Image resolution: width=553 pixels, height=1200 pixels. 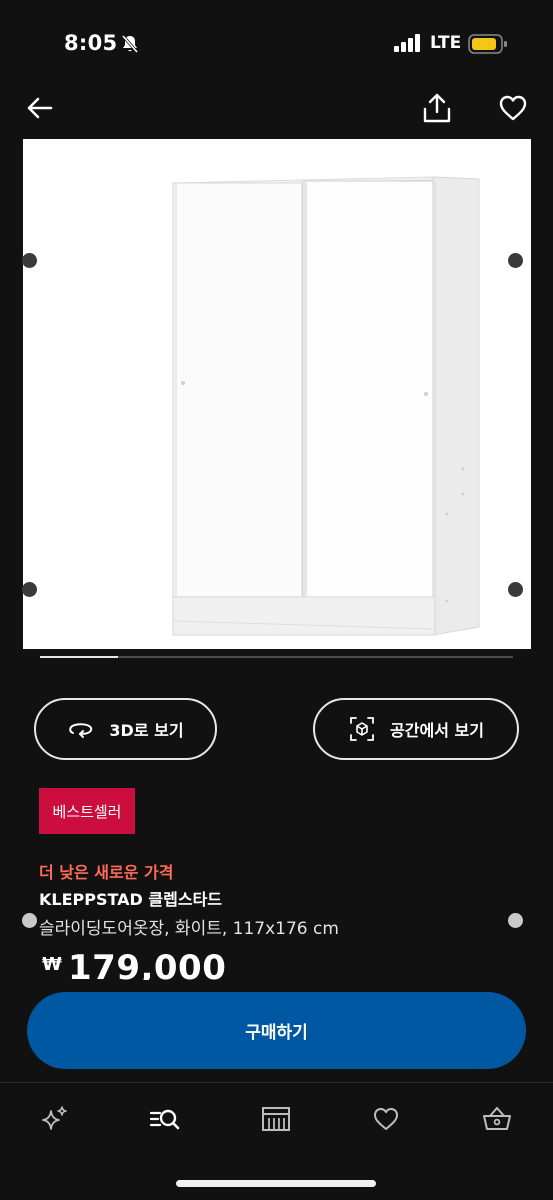 I want to click on view-3d-button: 3D로 보기, so click(x=125, y=729).